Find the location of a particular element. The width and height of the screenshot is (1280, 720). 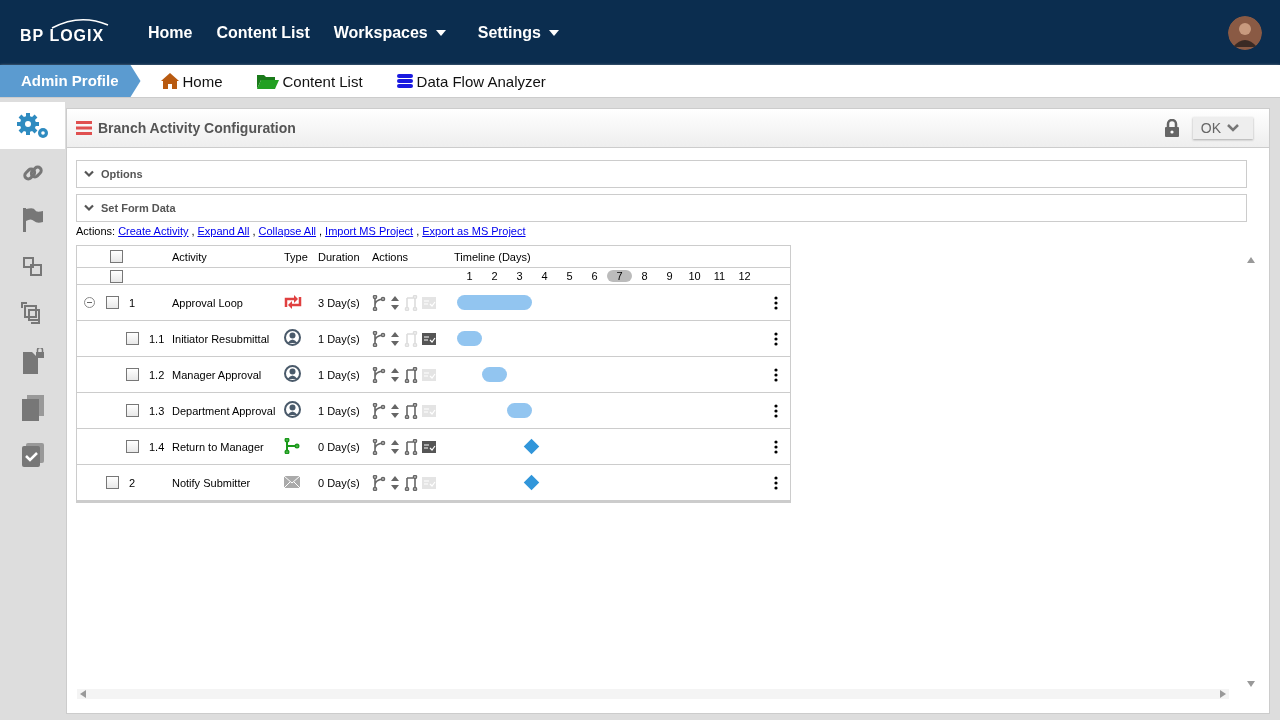

action-link: Import MS Project is located at coordinates (369, 231).